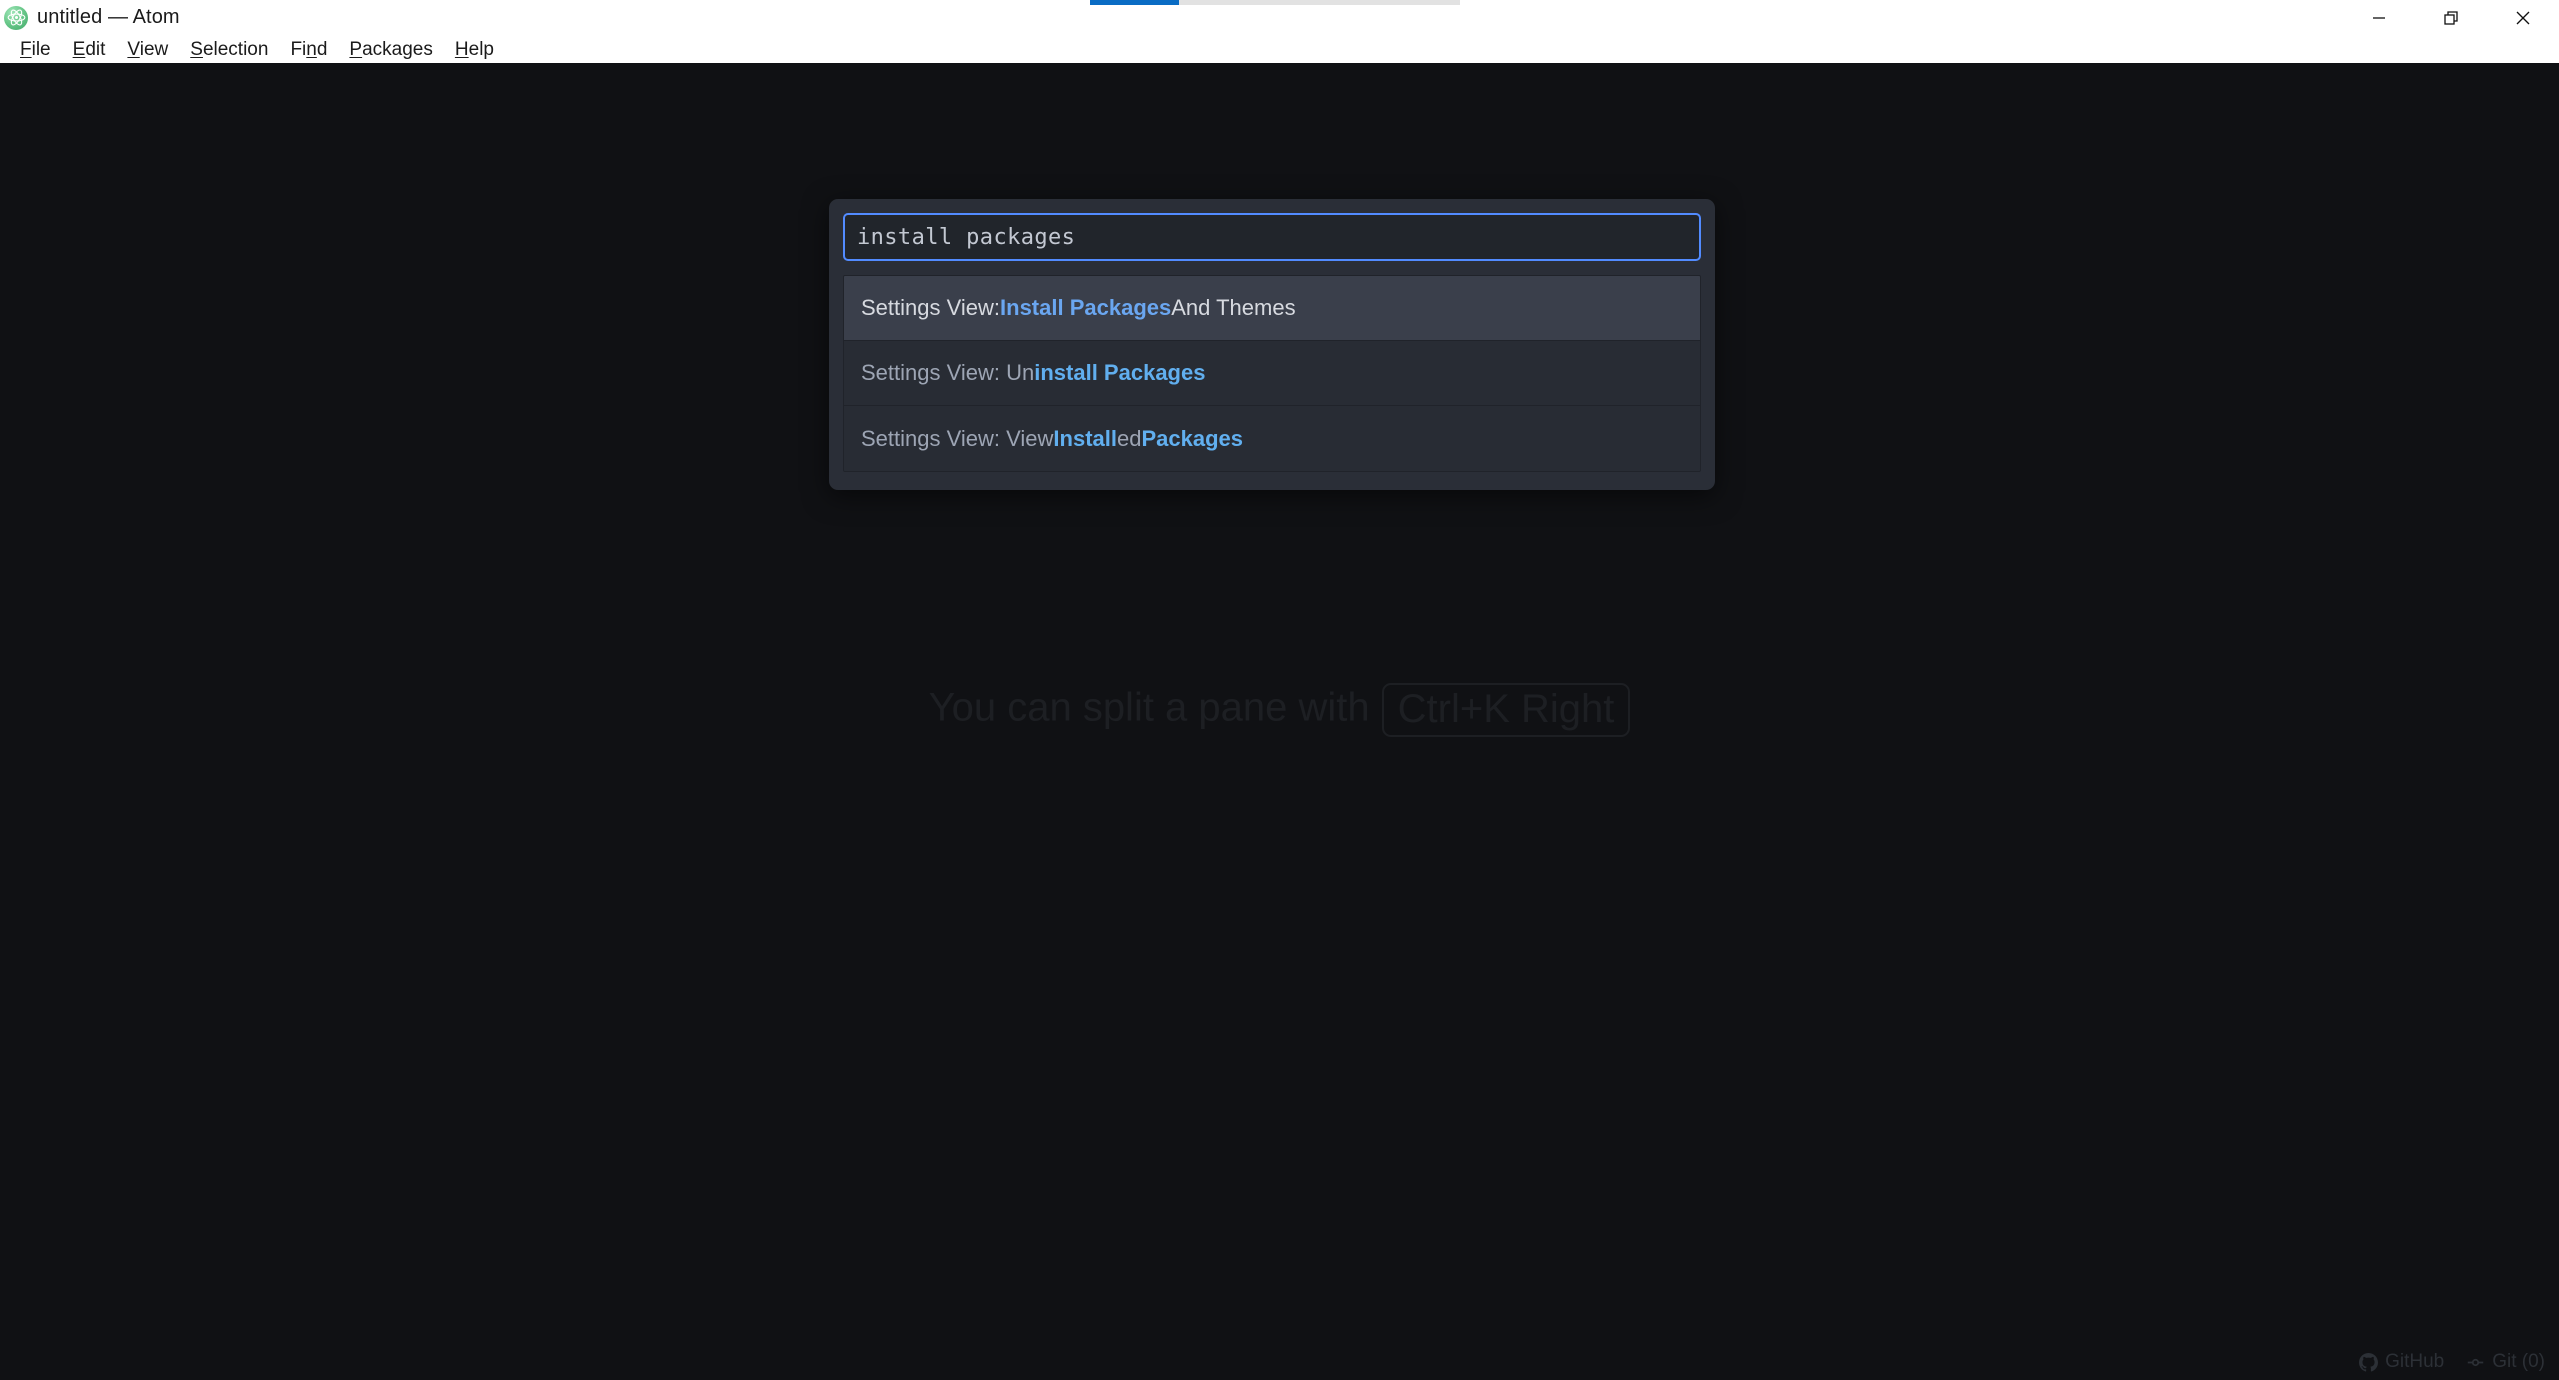 The height and width of the screenshot is (1380, 2559). What do you see at coordinates (474, 49) in the screenshot?
I see `menu-item-help: Help` at bounding box center [474, 49].